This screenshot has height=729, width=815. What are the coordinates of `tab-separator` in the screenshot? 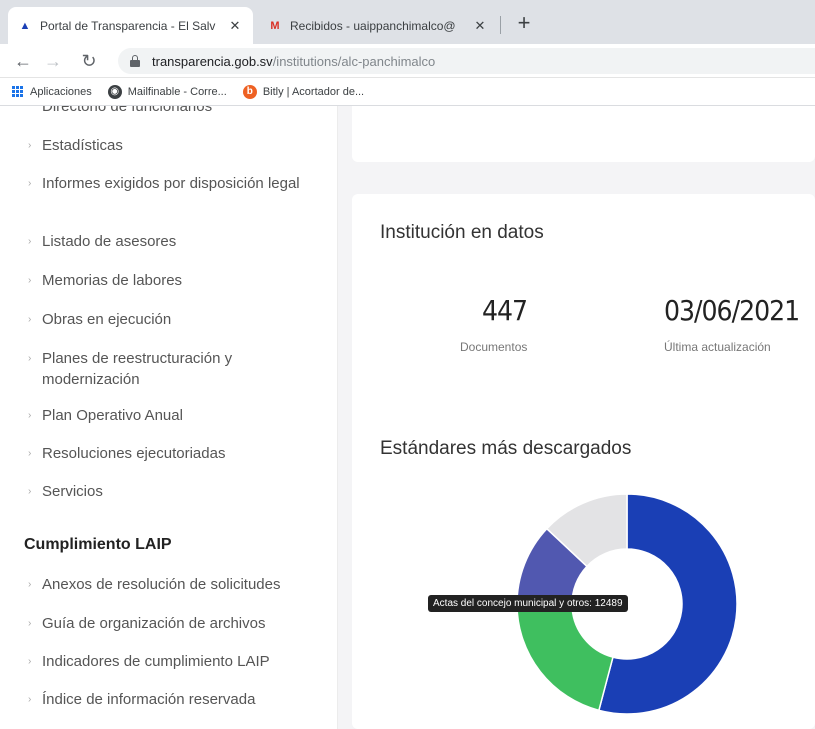 It's located at (500, 25).